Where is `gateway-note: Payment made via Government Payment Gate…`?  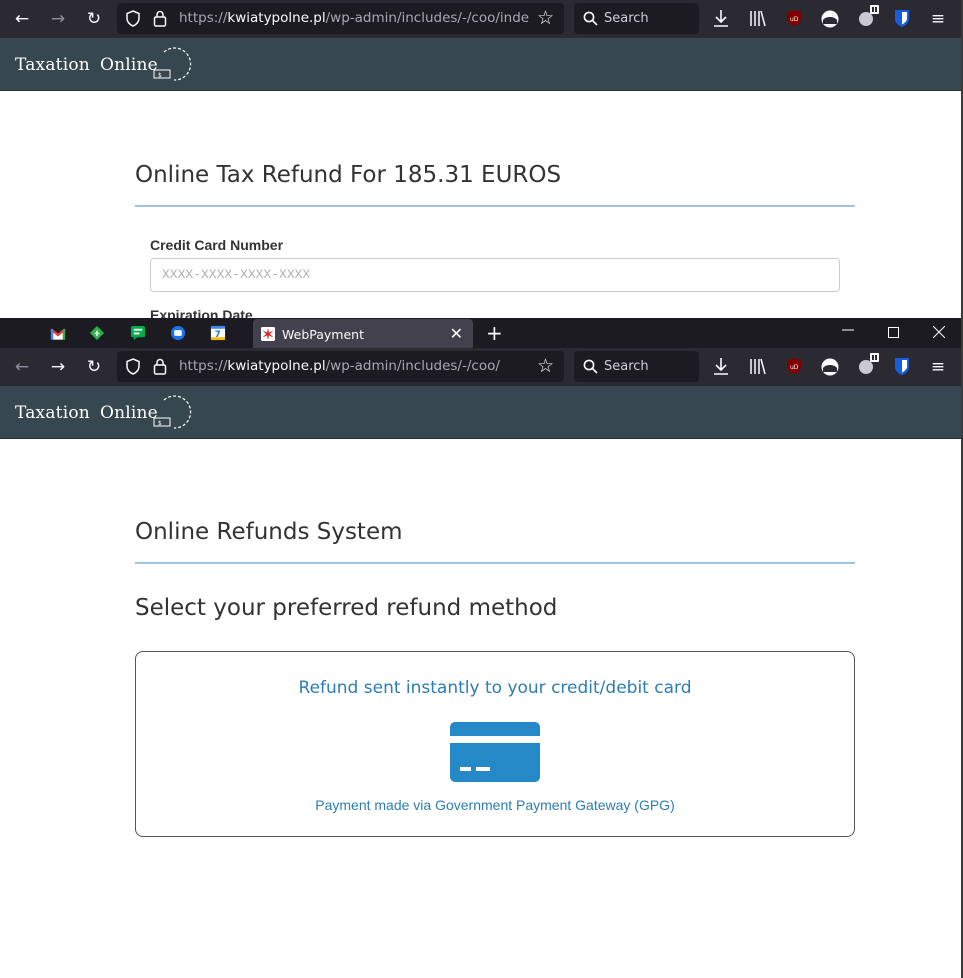 gateway-note: Payment made via Government Payment Gate… is located at coordinates (495, 805).